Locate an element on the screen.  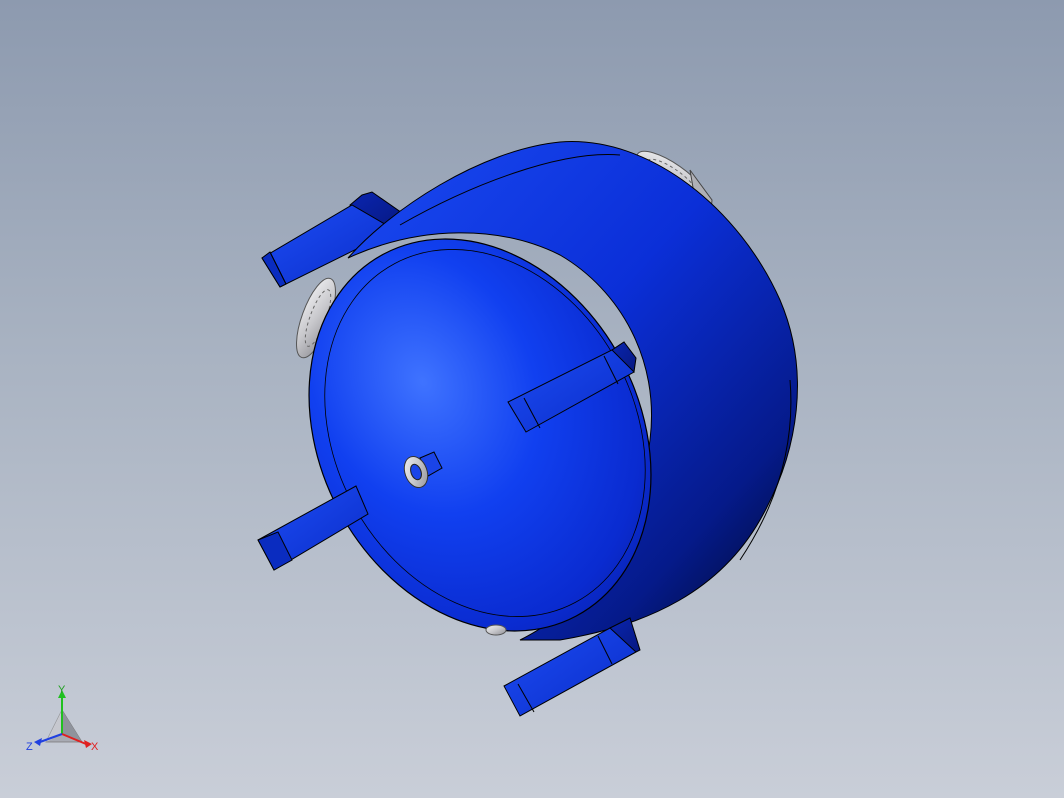
z-axis-label: Z is located at coordinates (29, 747).